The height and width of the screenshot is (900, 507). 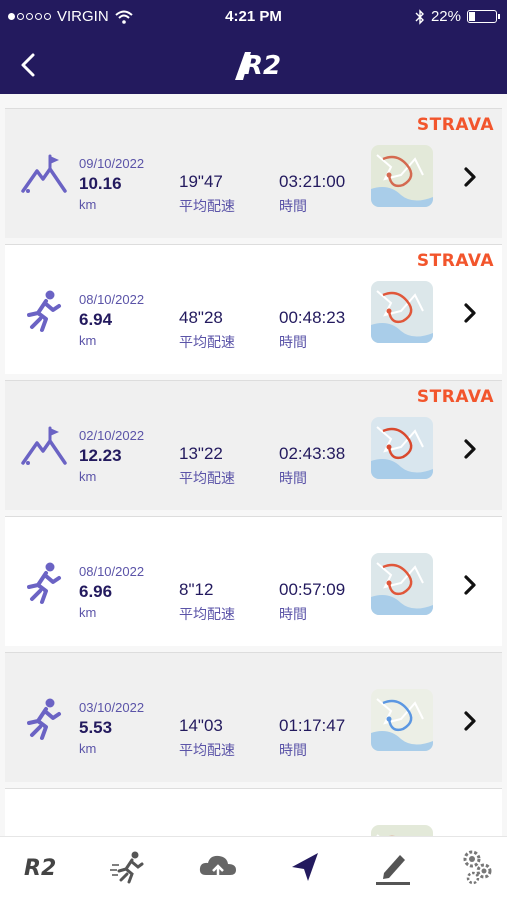 I want to click on r2-home-icon: R2, so click(x=44, y=867).